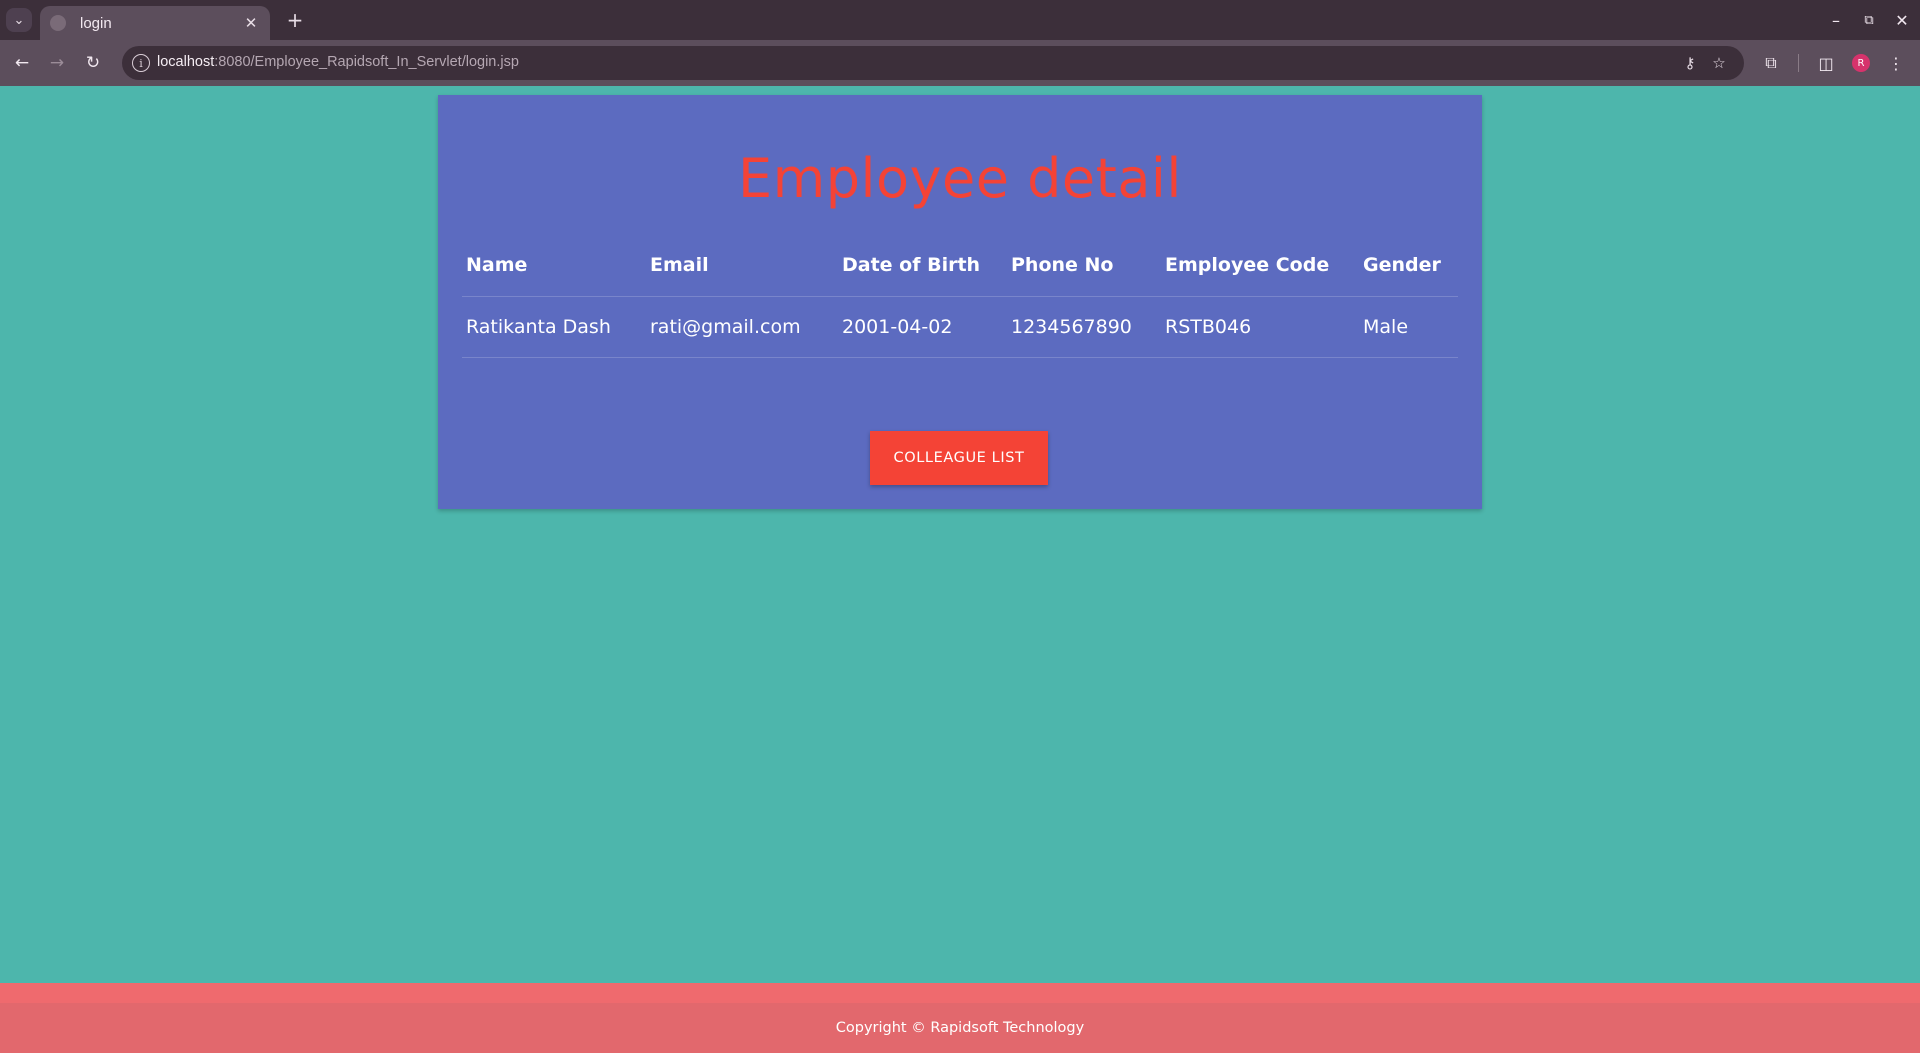 The width and height of the screenshot is (1920, 1053). Describe the element at coordinates (554, 327) in the screenshot. I see `cell-name: Ratikanta Dash` at that location.